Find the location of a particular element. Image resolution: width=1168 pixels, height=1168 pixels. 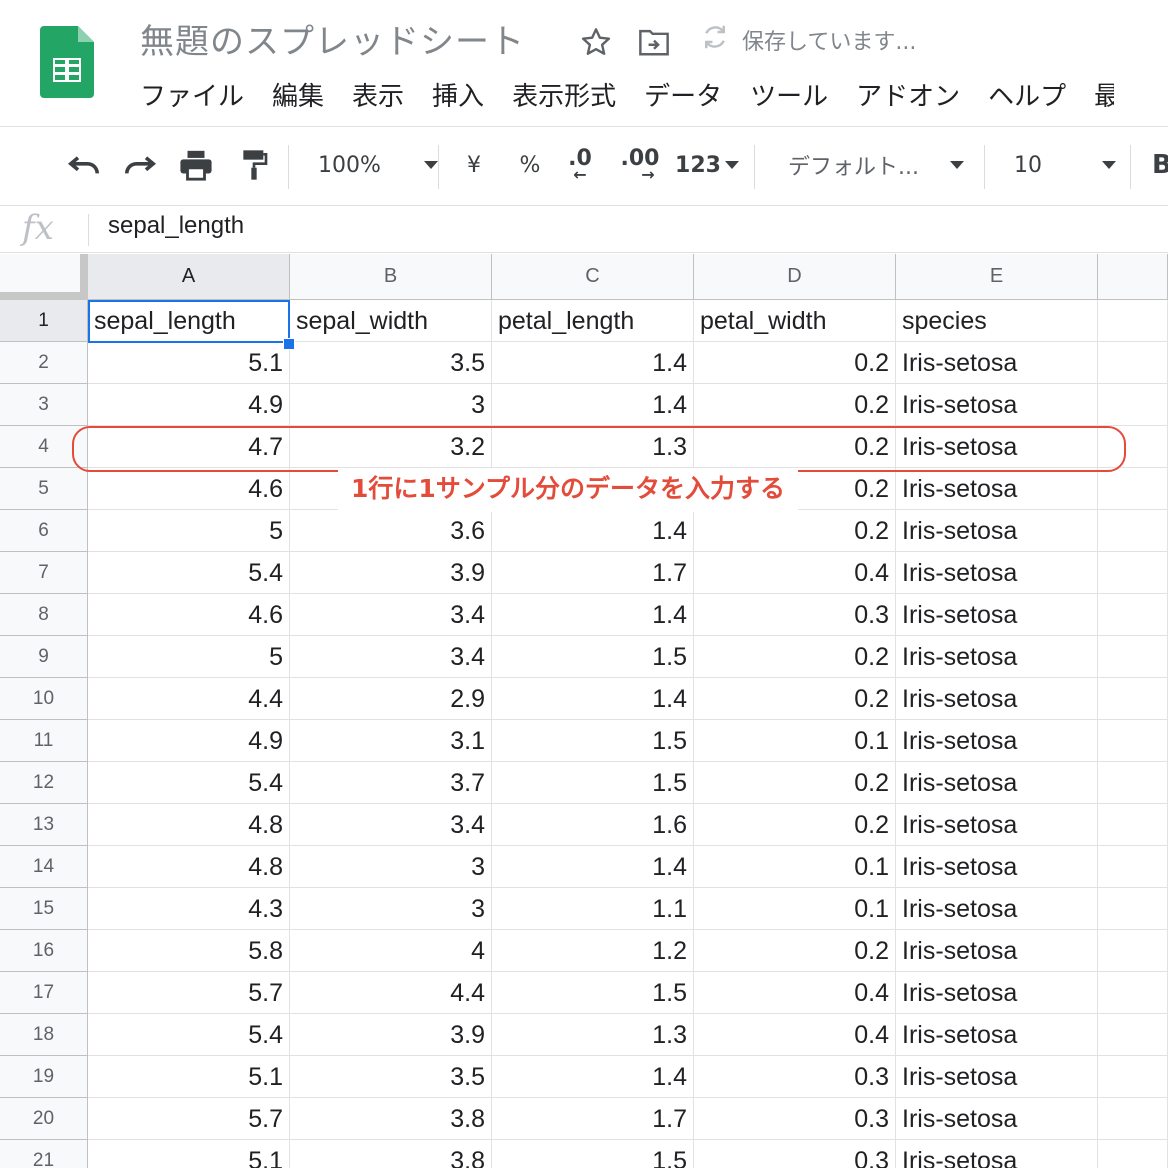

cell-d6: 0.2 is located at coordinates (795, 531).